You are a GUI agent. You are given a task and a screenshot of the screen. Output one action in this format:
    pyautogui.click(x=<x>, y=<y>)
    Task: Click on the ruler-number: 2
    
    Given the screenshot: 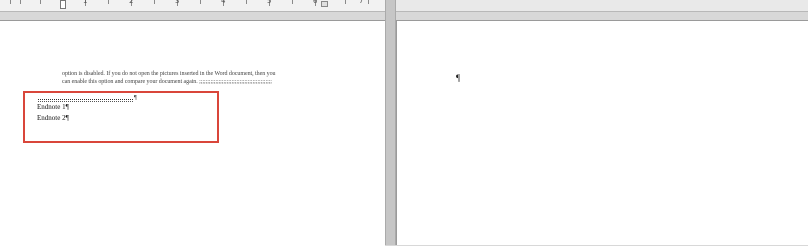 What is the action you would take?
    pyautogui.click(x=131, y=2)
    